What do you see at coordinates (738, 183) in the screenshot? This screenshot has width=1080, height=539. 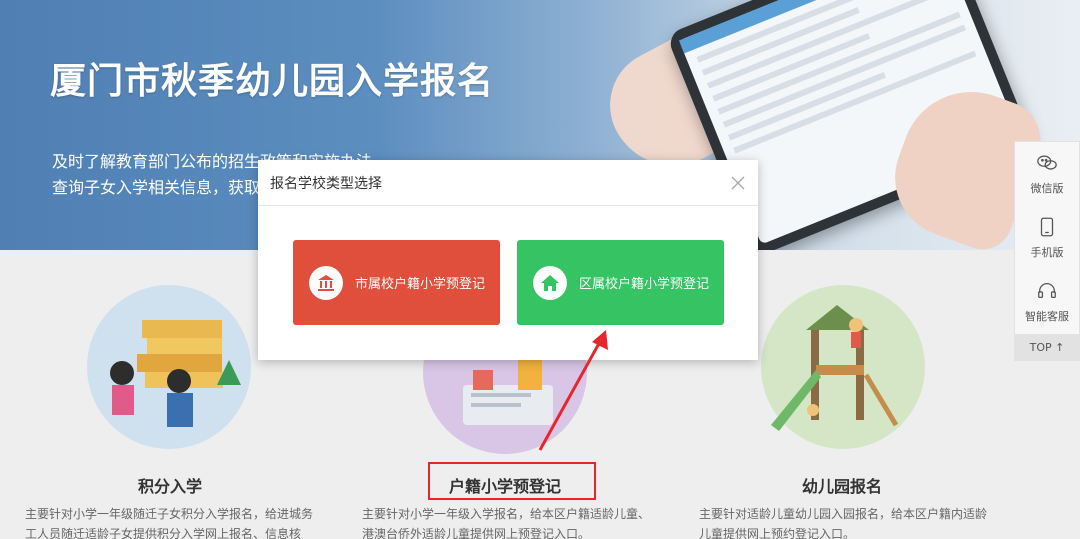 I see `close-icon` at bounding box center [738, 183].